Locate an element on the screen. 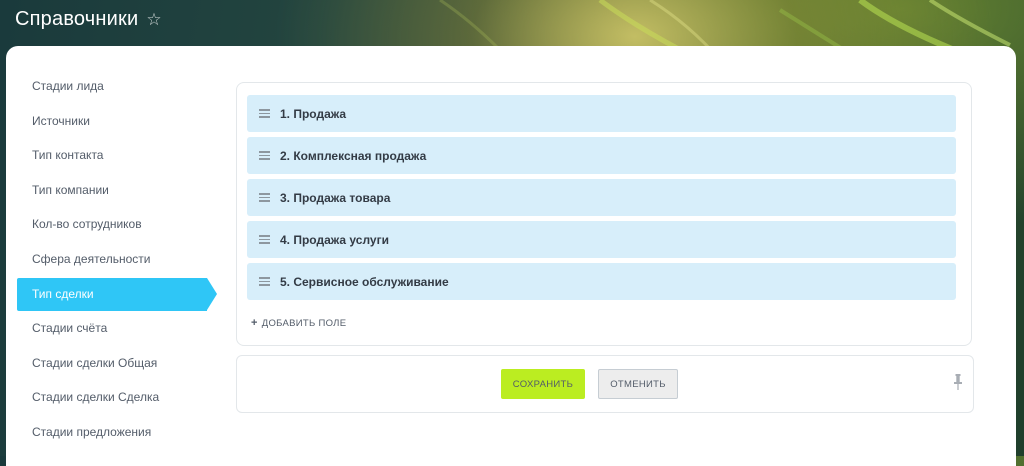 This screenshot has height=466, width=1024. list-item: 3. Продажа товара is located at coordinates (601, 197).